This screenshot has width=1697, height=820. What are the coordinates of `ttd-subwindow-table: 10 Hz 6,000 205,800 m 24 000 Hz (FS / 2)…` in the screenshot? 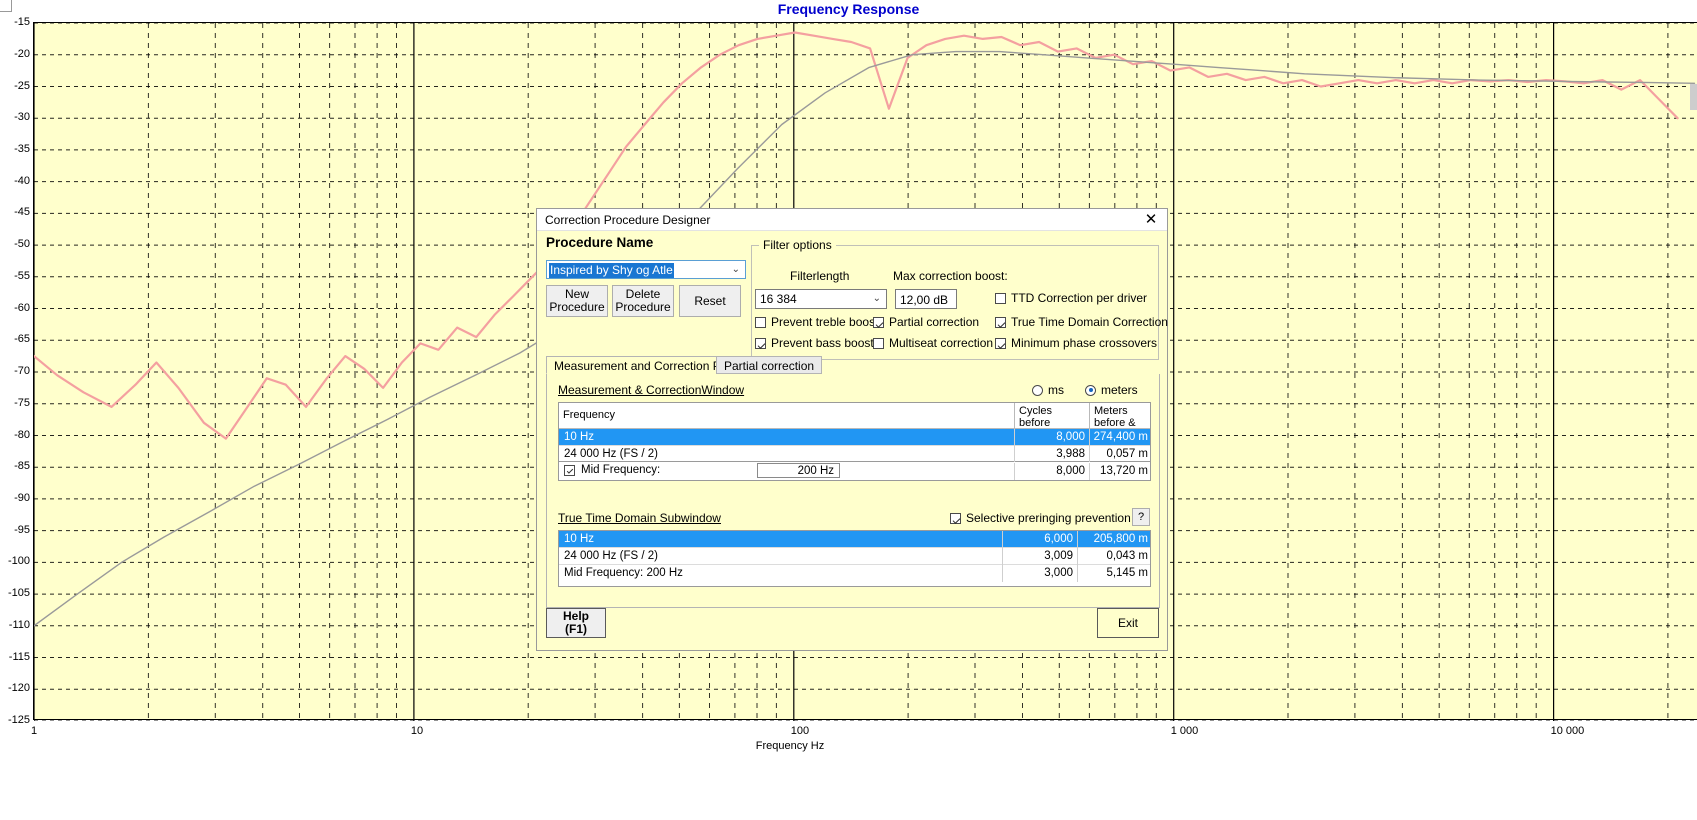 It's located at (854, 558).